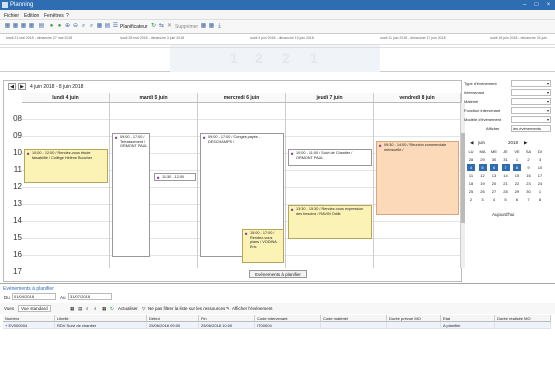 The width and height of the screenshot is (555, 366). Describe the element at coordinates (31, 16) in the screenshot. I see `menu-edition: Edition` at that location.